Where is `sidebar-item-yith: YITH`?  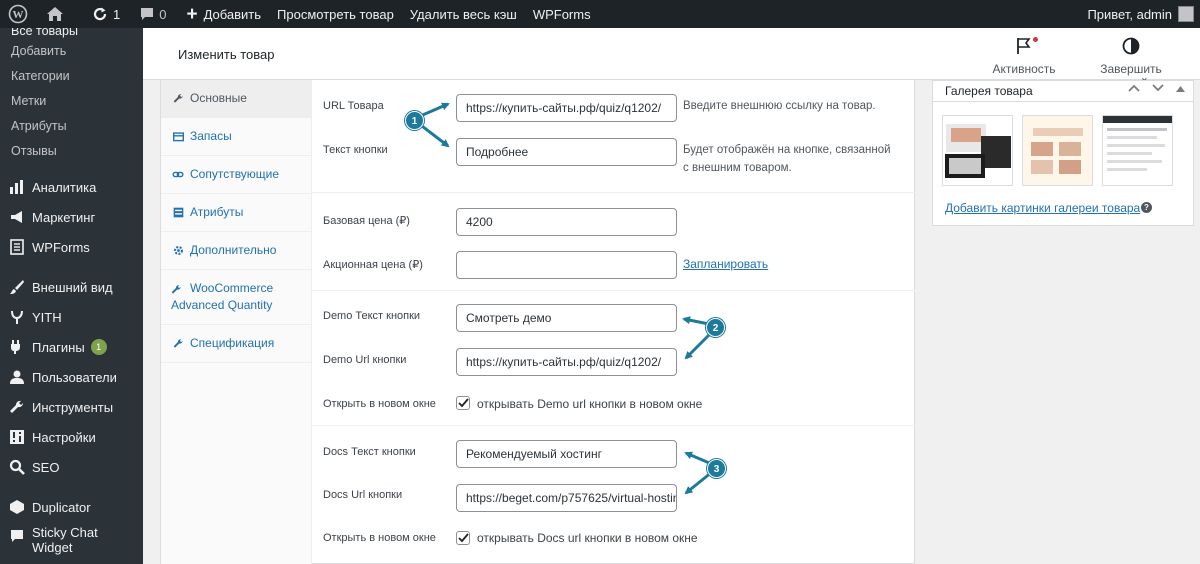
sidebar-item-yith: YITH is located at coordinates (71, 317).